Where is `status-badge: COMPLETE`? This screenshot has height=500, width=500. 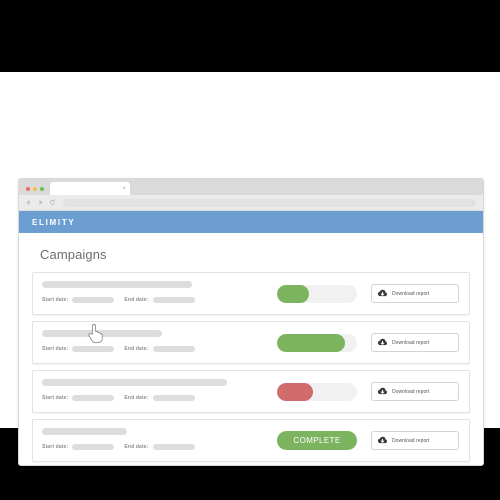
status-badge: COMPLETE is located at coordinates (317, 440).